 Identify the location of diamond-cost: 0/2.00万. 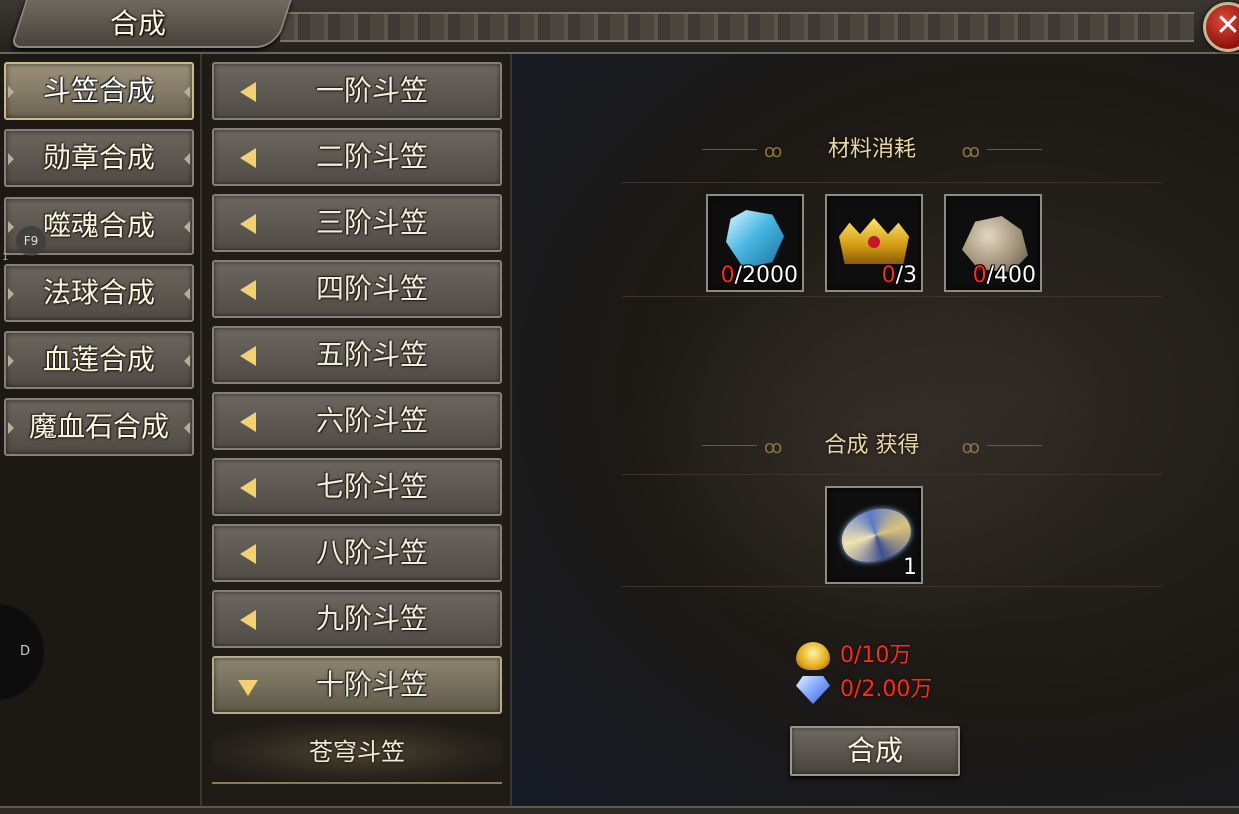
(896, 690).